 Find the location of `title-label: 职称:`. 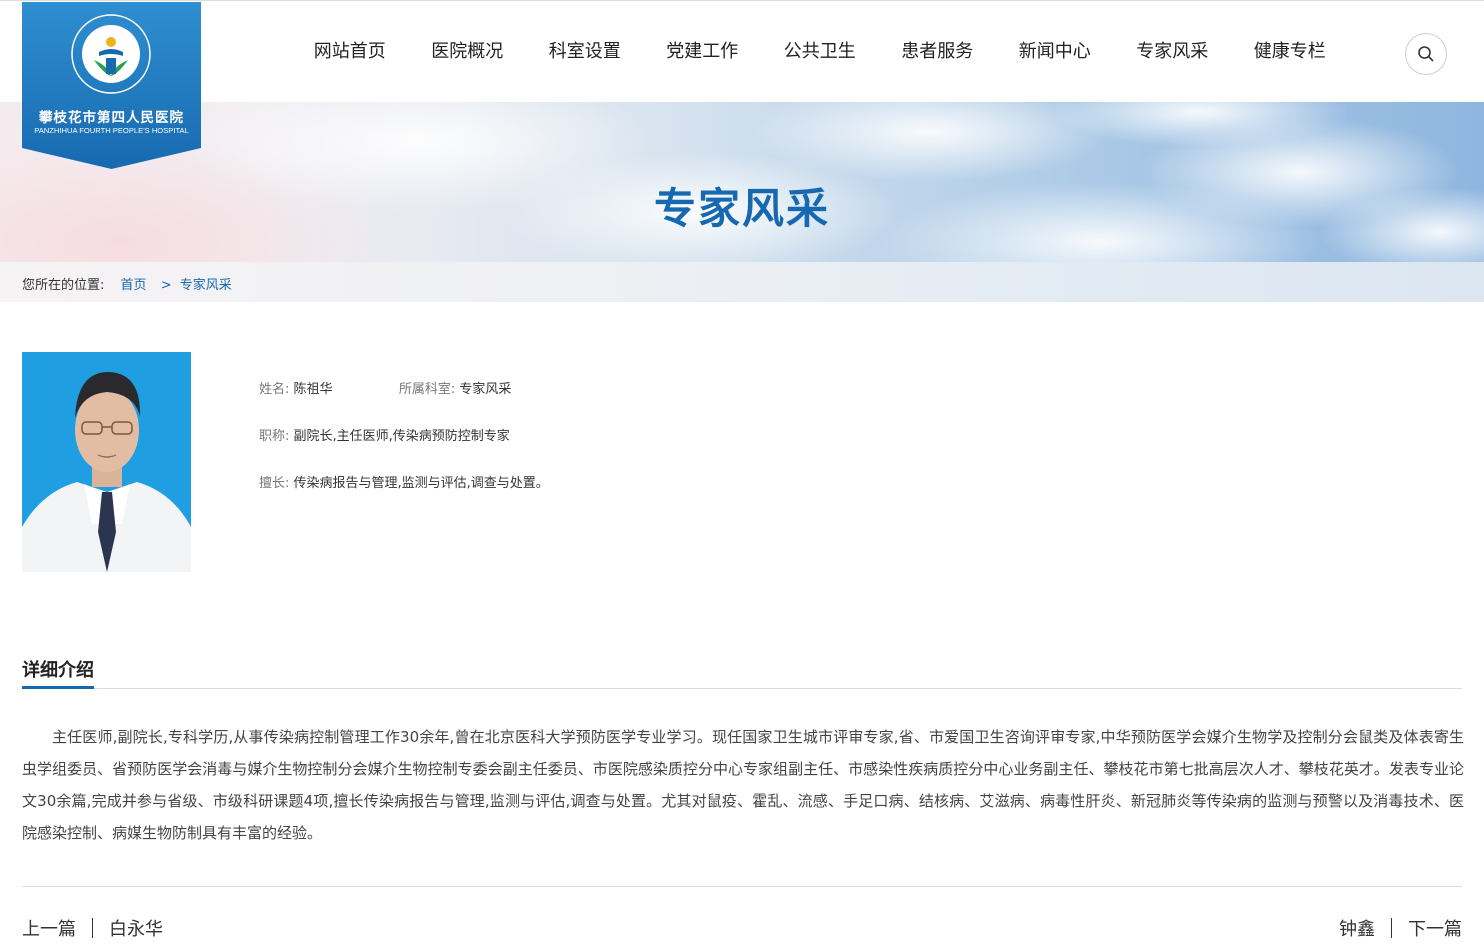

title-label: 职称: is located at coordinates (274, 436).